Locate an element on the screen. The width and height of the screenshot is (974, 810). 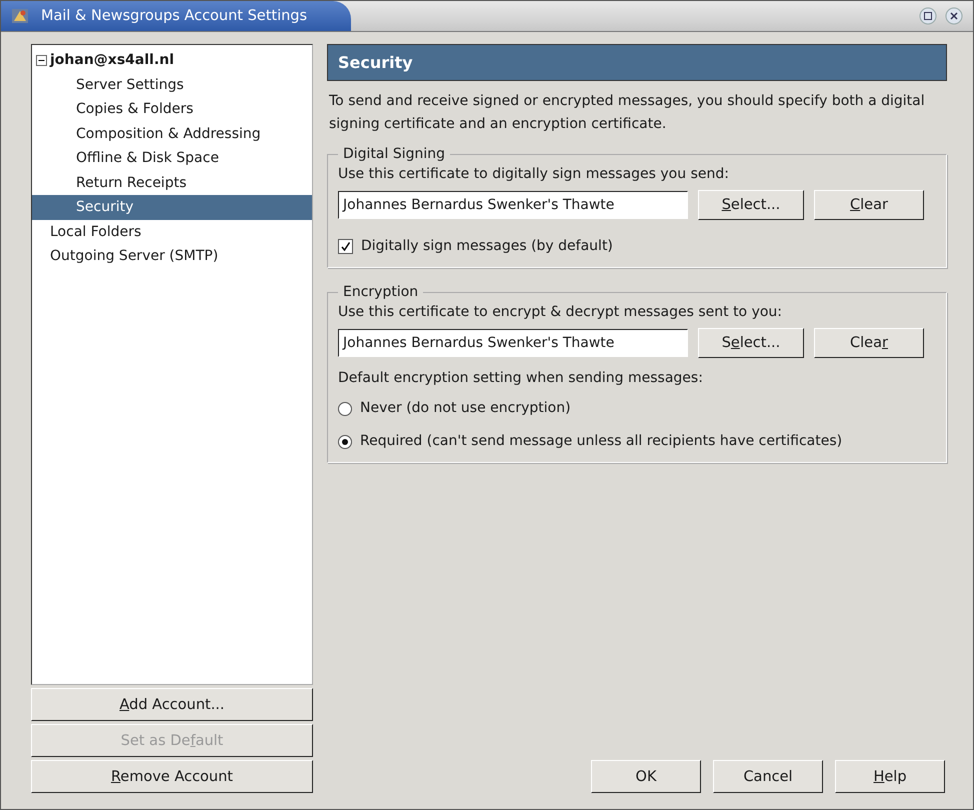
checkbox is located at coordinates (345, 246).